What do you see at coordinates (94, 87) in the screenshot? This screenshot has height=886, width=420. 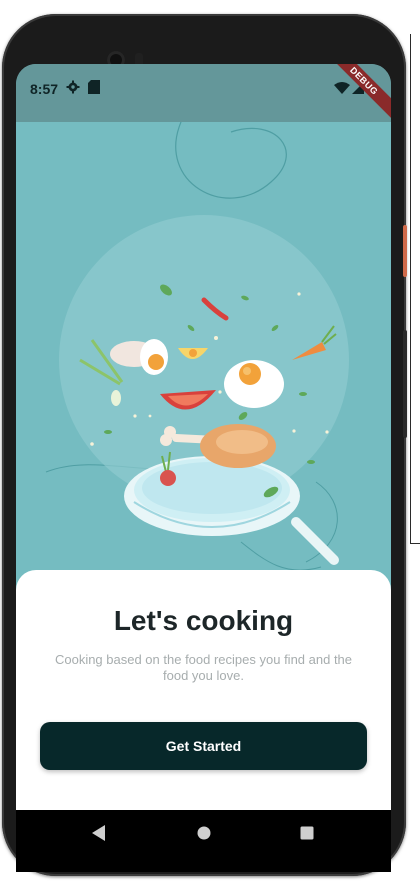 I see `sd-card-icon` at bounding box center [94, 87].